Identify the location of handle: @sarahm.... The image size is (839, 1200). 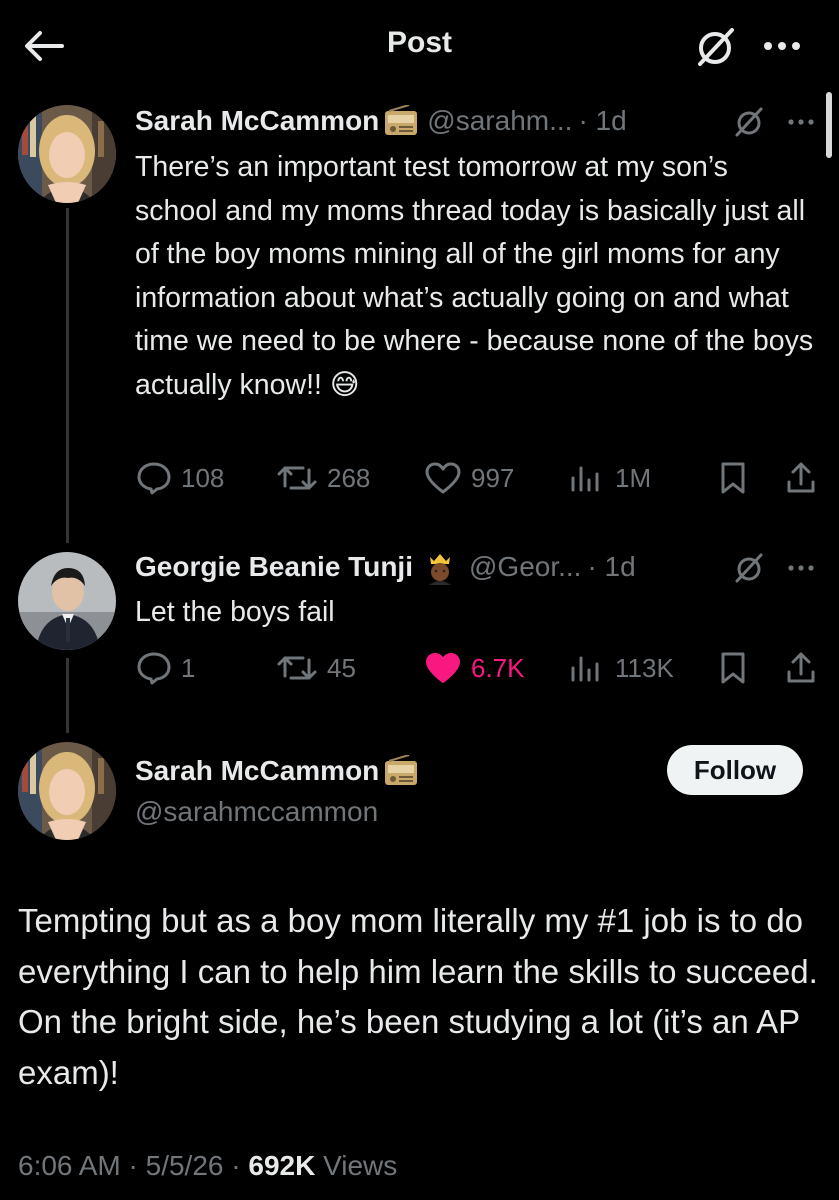
(499, 121).